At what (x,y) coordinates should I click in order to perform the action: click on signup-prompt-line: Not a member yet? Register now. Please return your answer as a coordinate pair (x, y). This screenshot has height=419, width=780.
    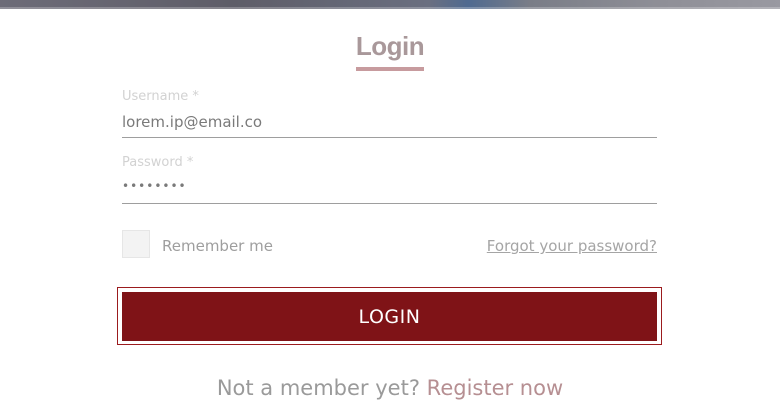
    Looking at the image, I should click on (390, 388).